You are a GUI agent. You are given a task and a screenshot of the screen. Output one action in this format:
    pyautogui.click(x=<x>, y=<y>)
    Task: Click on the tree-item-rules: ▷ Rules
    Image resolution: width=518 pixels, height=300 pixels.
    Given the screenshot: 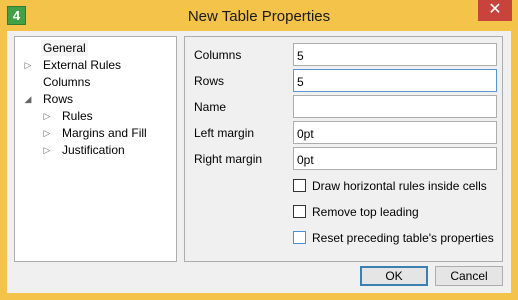 What is the action you would take?
    pyautogui.click(x=82, y=116)
    